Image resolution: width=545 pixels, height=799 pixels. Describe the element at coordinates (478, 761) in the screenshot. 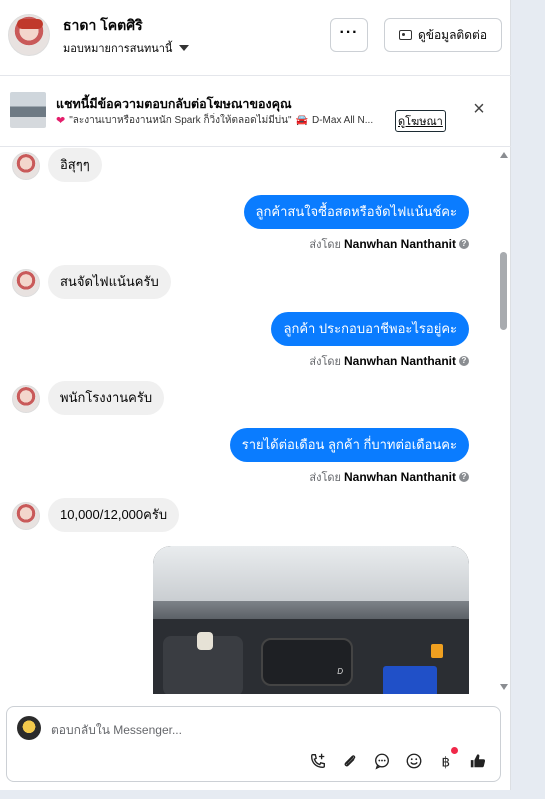

I see `like-icon` at that location.